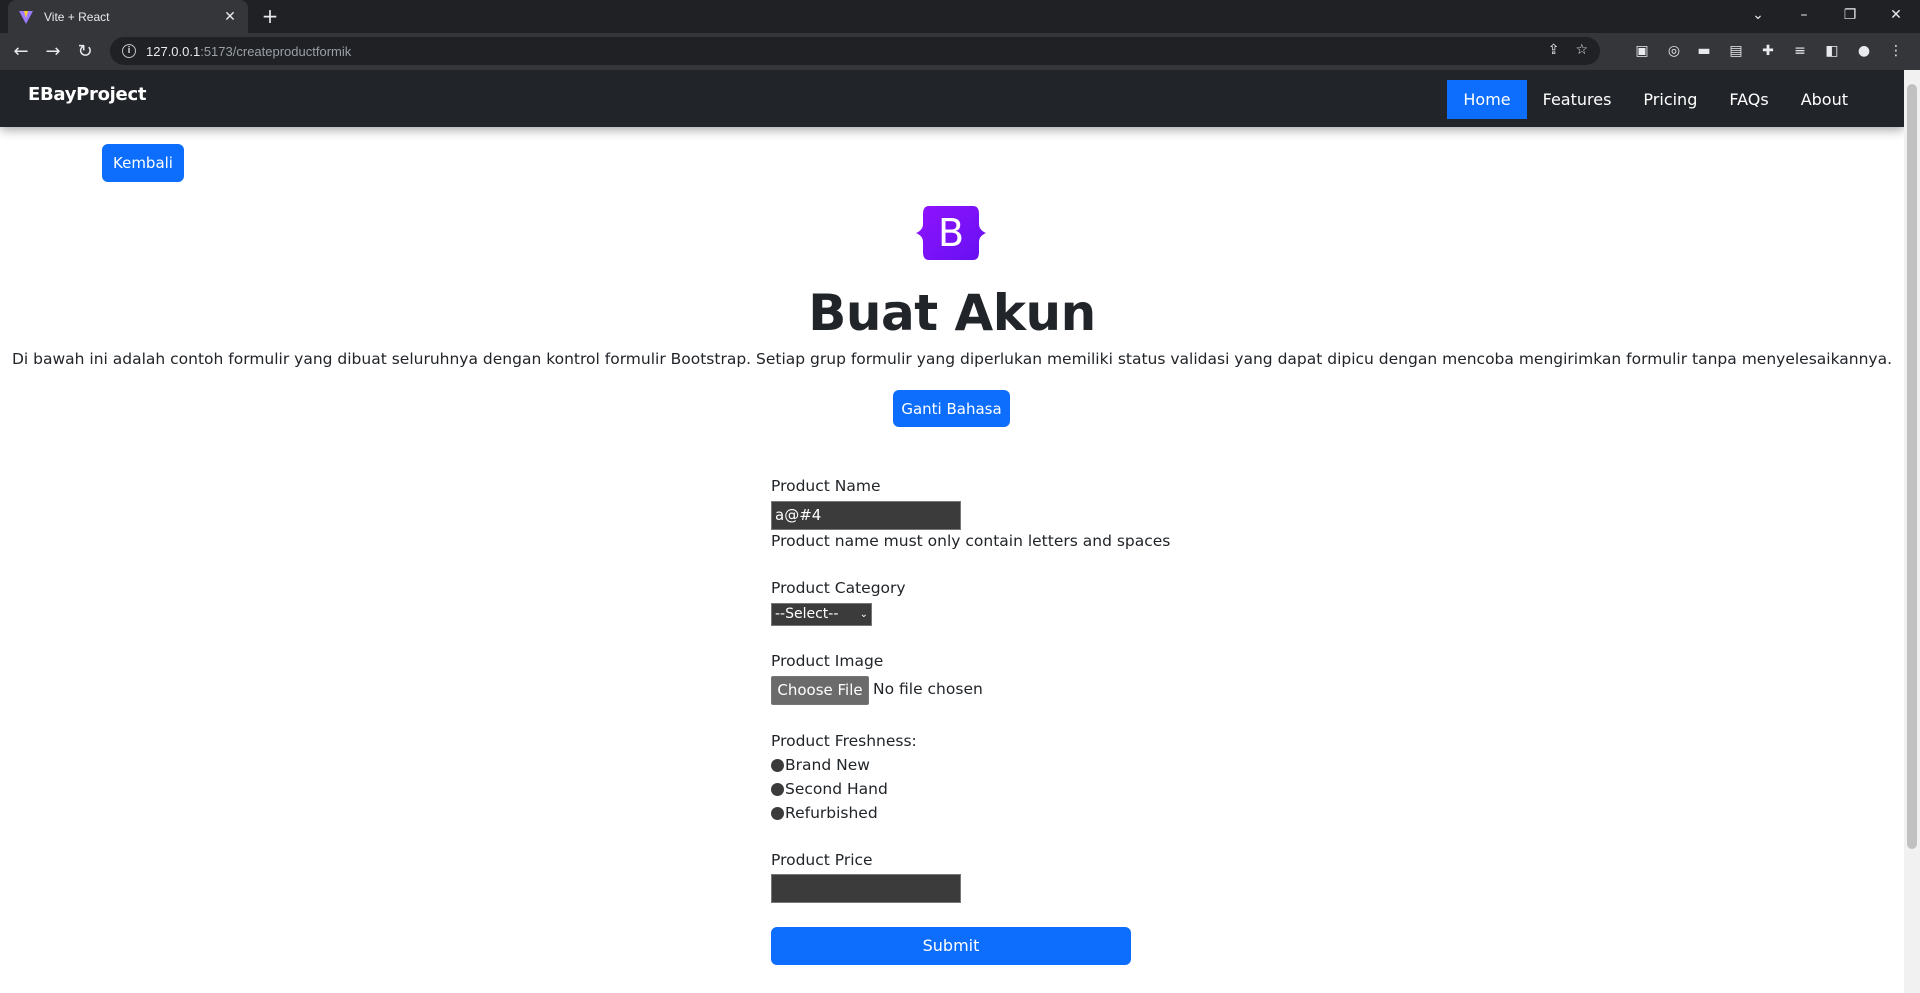  What do you see at coordinates (276, 51) in the screenshot?
I see `url-path: :5173/createproductformik` at bounding box center [276, 51].